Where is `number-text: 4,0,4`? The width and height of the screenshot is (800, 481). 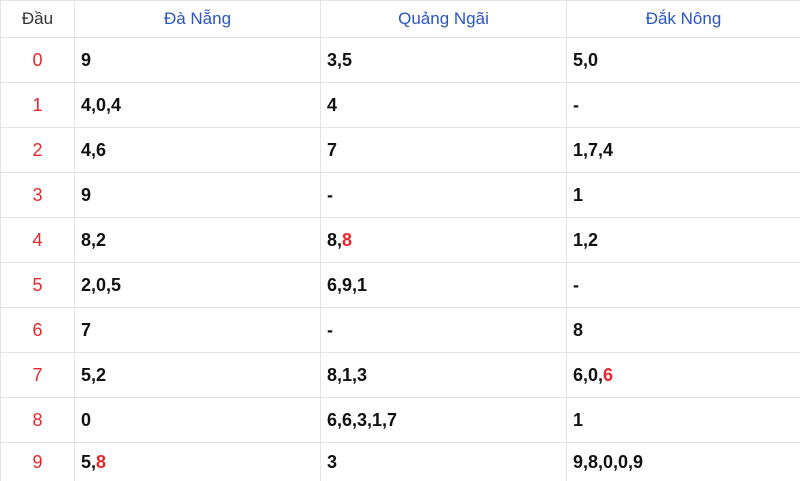
number-text: 4,0,4 is located at coordinates (101, 105).